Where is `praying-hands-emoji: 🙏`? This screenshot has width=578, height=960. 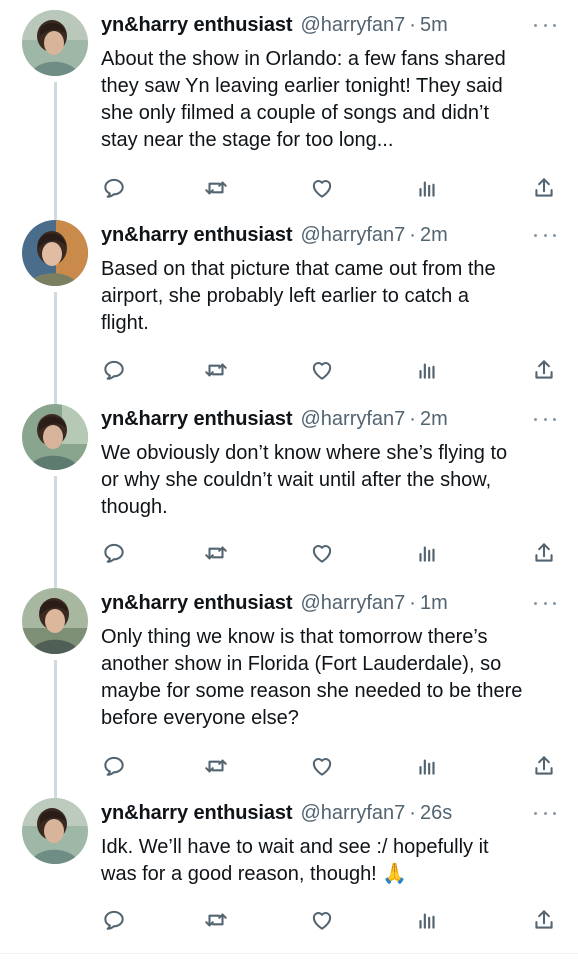 praying-hands-emoji: 🙏 is located at coordinates (395, 874).